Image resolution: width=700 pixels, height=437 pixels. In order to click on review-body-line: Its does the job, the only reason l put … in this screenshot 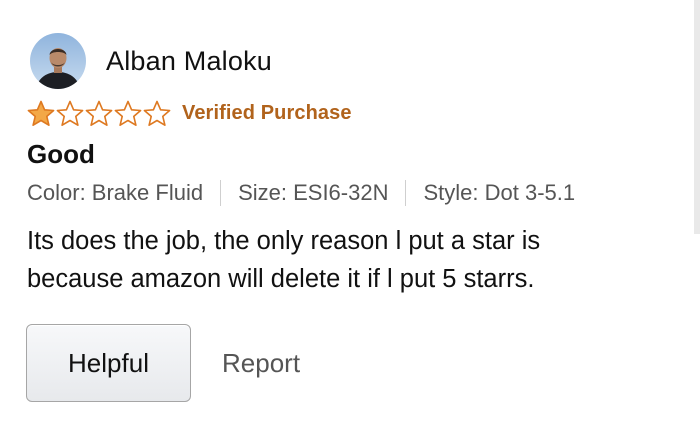, I will do `click(284, 241)`.